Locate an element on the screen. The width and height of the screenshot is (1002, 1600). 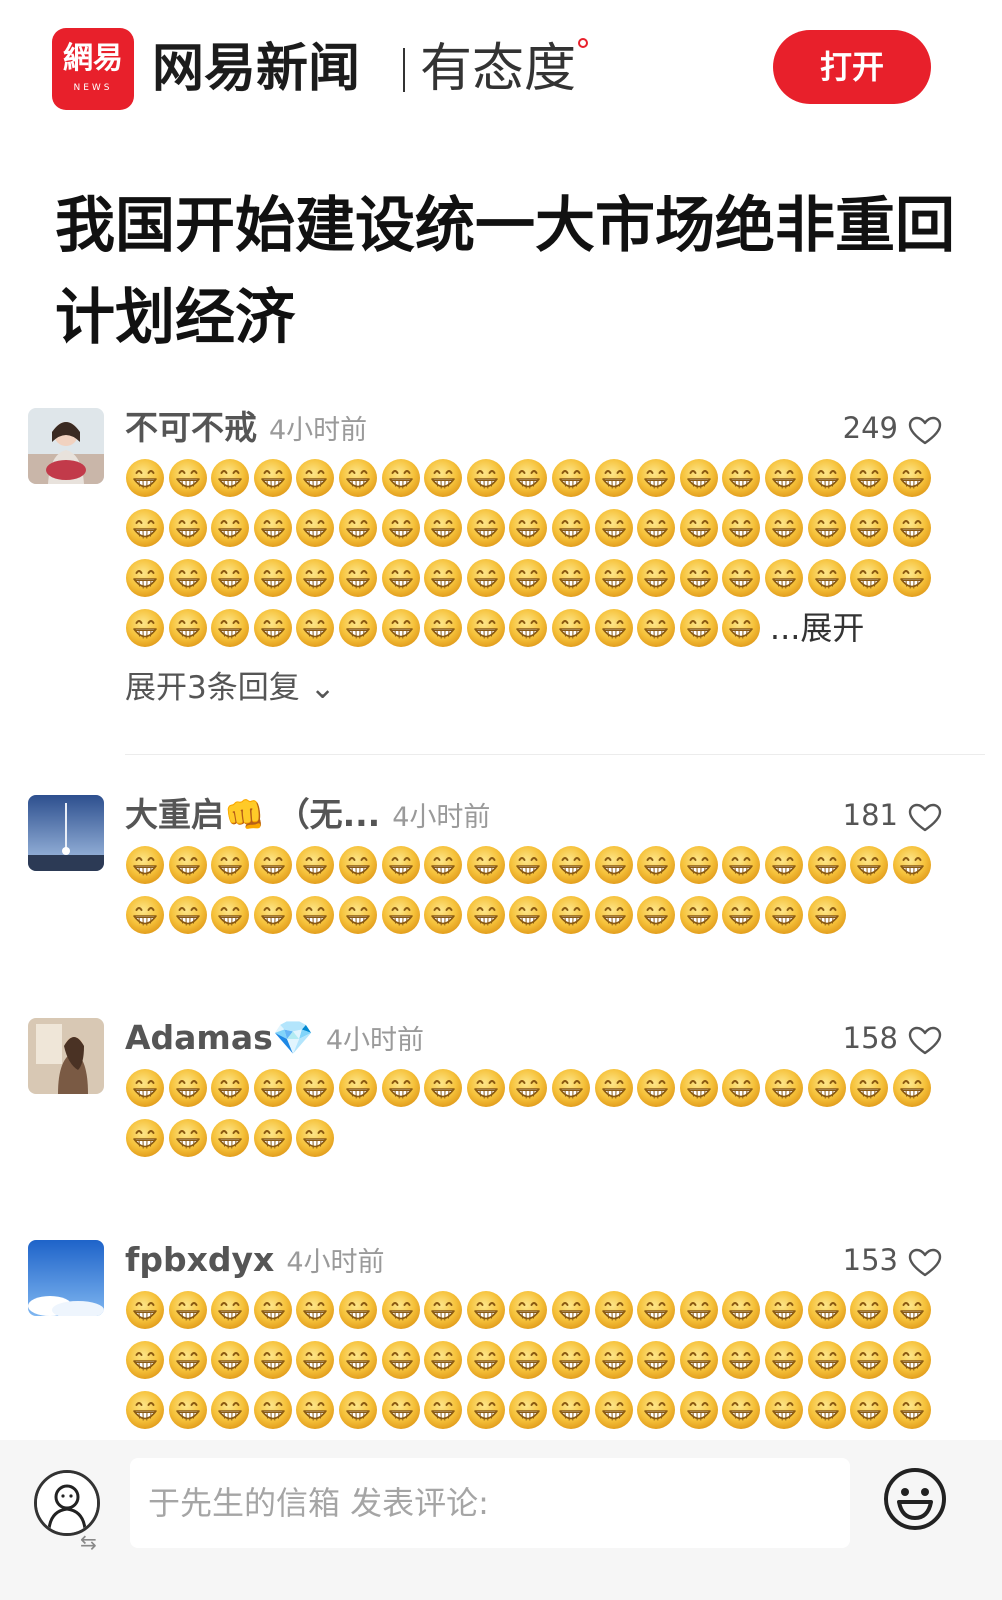
switch-account-icon: ⇆ is located at coordinates (88, 1542).